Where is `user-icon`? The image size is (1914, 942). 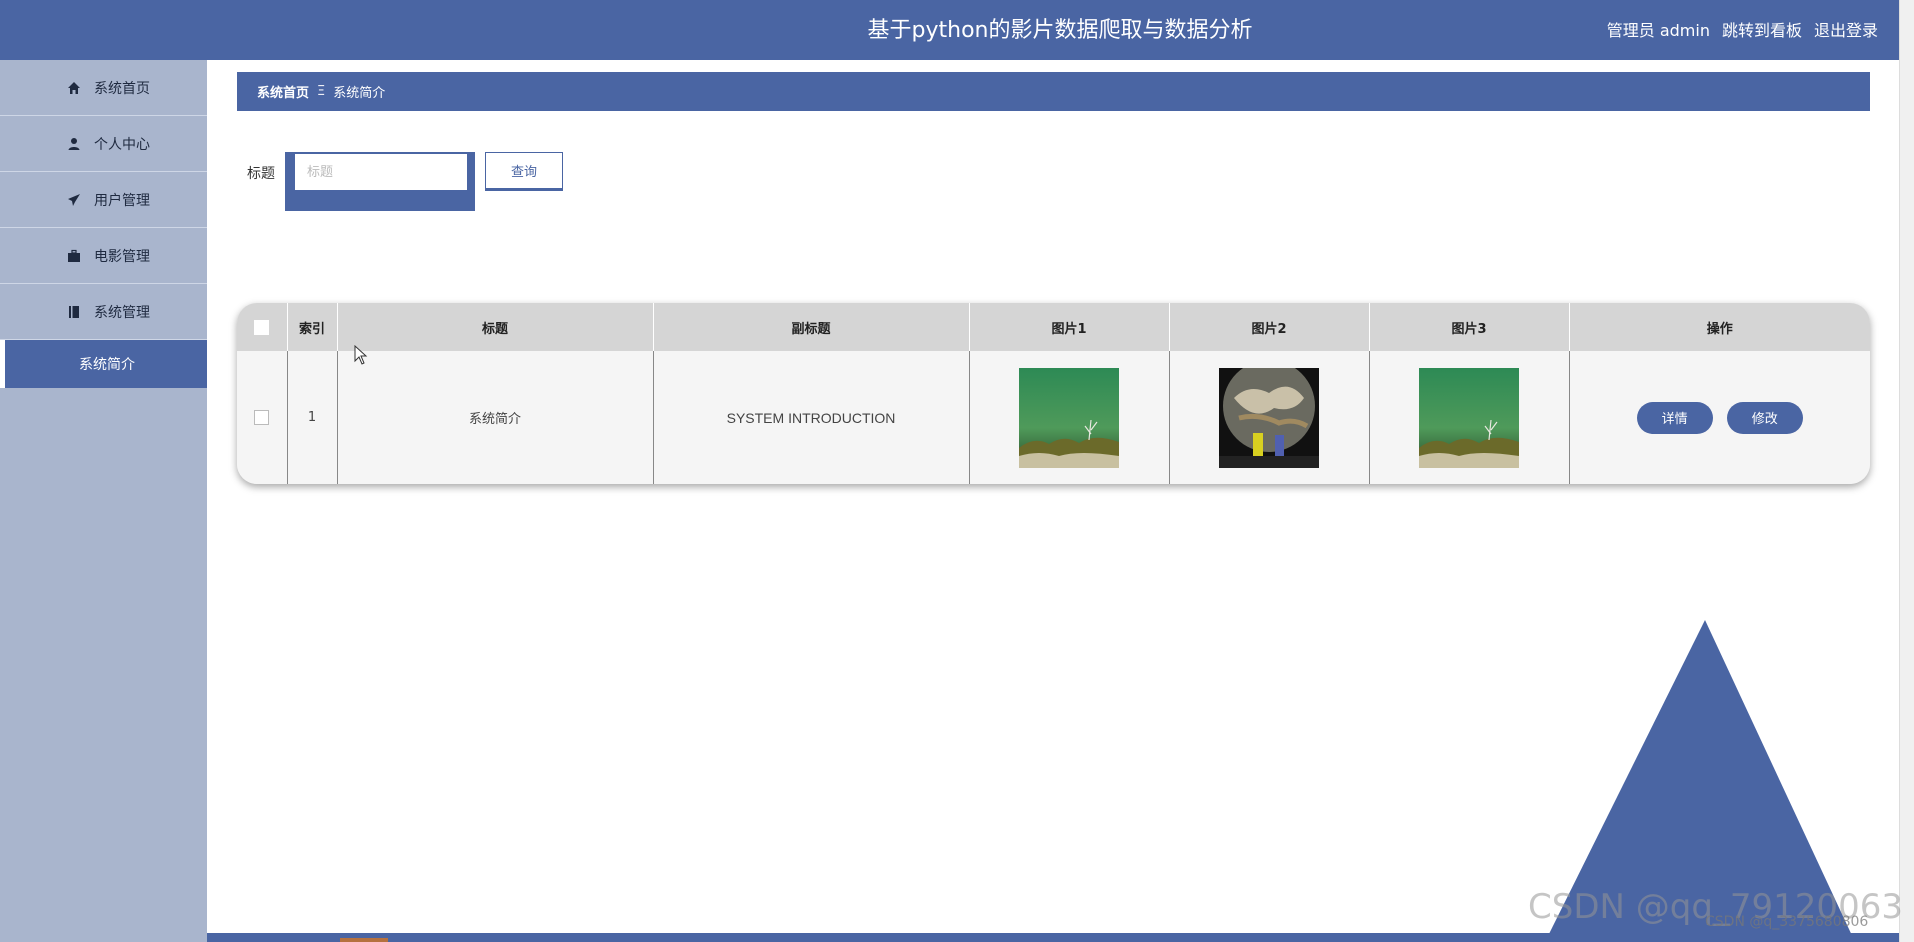
user-icon is located at coordinates (74, 144).